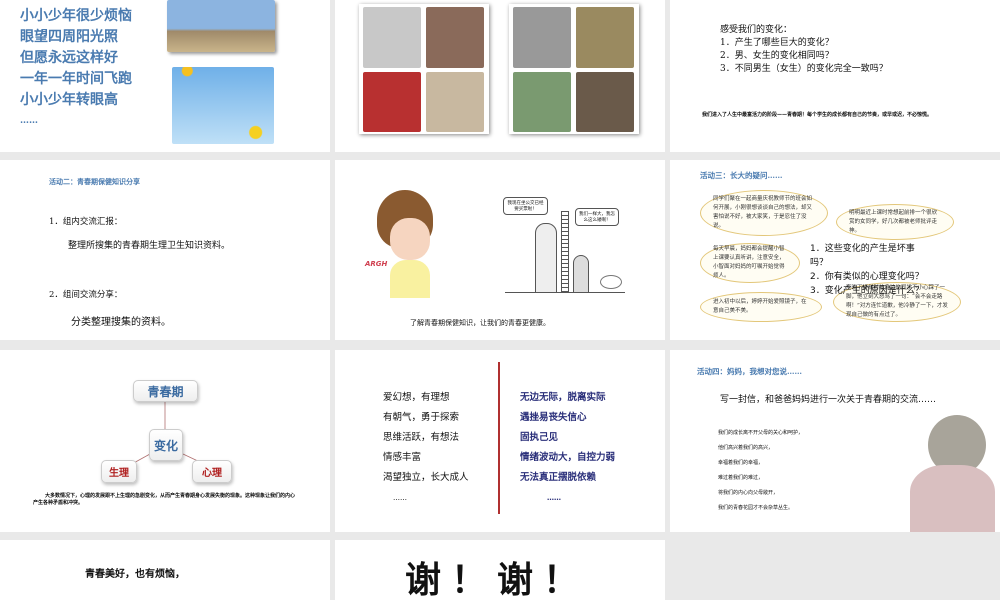 The width and height of the screenshot is (1000, 600). Describe the element at coordinates (410, 239) in the screenshot. I see `girl-cartoon-face` at that location.